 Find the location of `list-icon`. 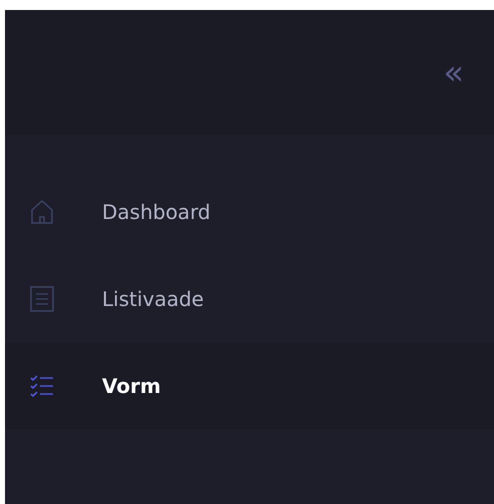

list-icon is located at coordinates (42, 299).